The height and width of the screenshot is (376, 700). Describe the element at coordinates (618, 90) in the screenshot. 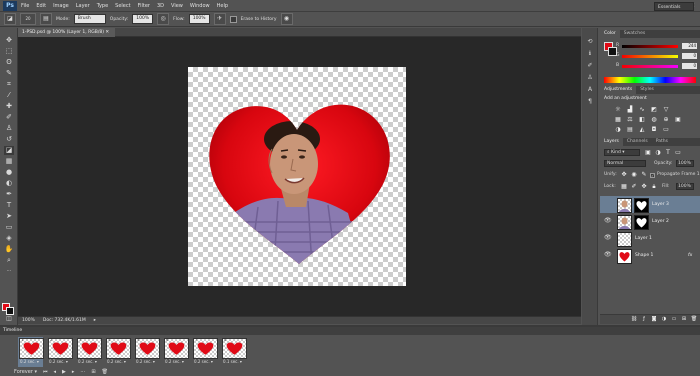

I see `tab-adjustments: Adjustments` at that location.